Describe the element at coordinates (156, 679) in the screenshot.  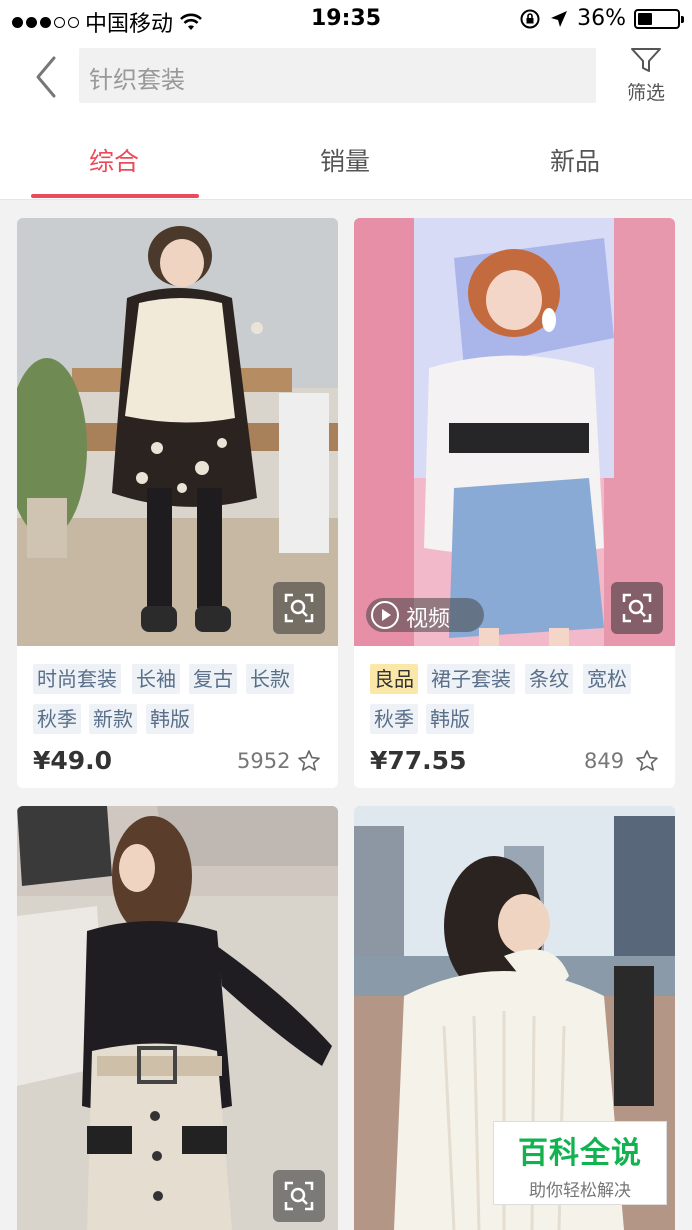
I see `product-tag: 长袖` at that location.